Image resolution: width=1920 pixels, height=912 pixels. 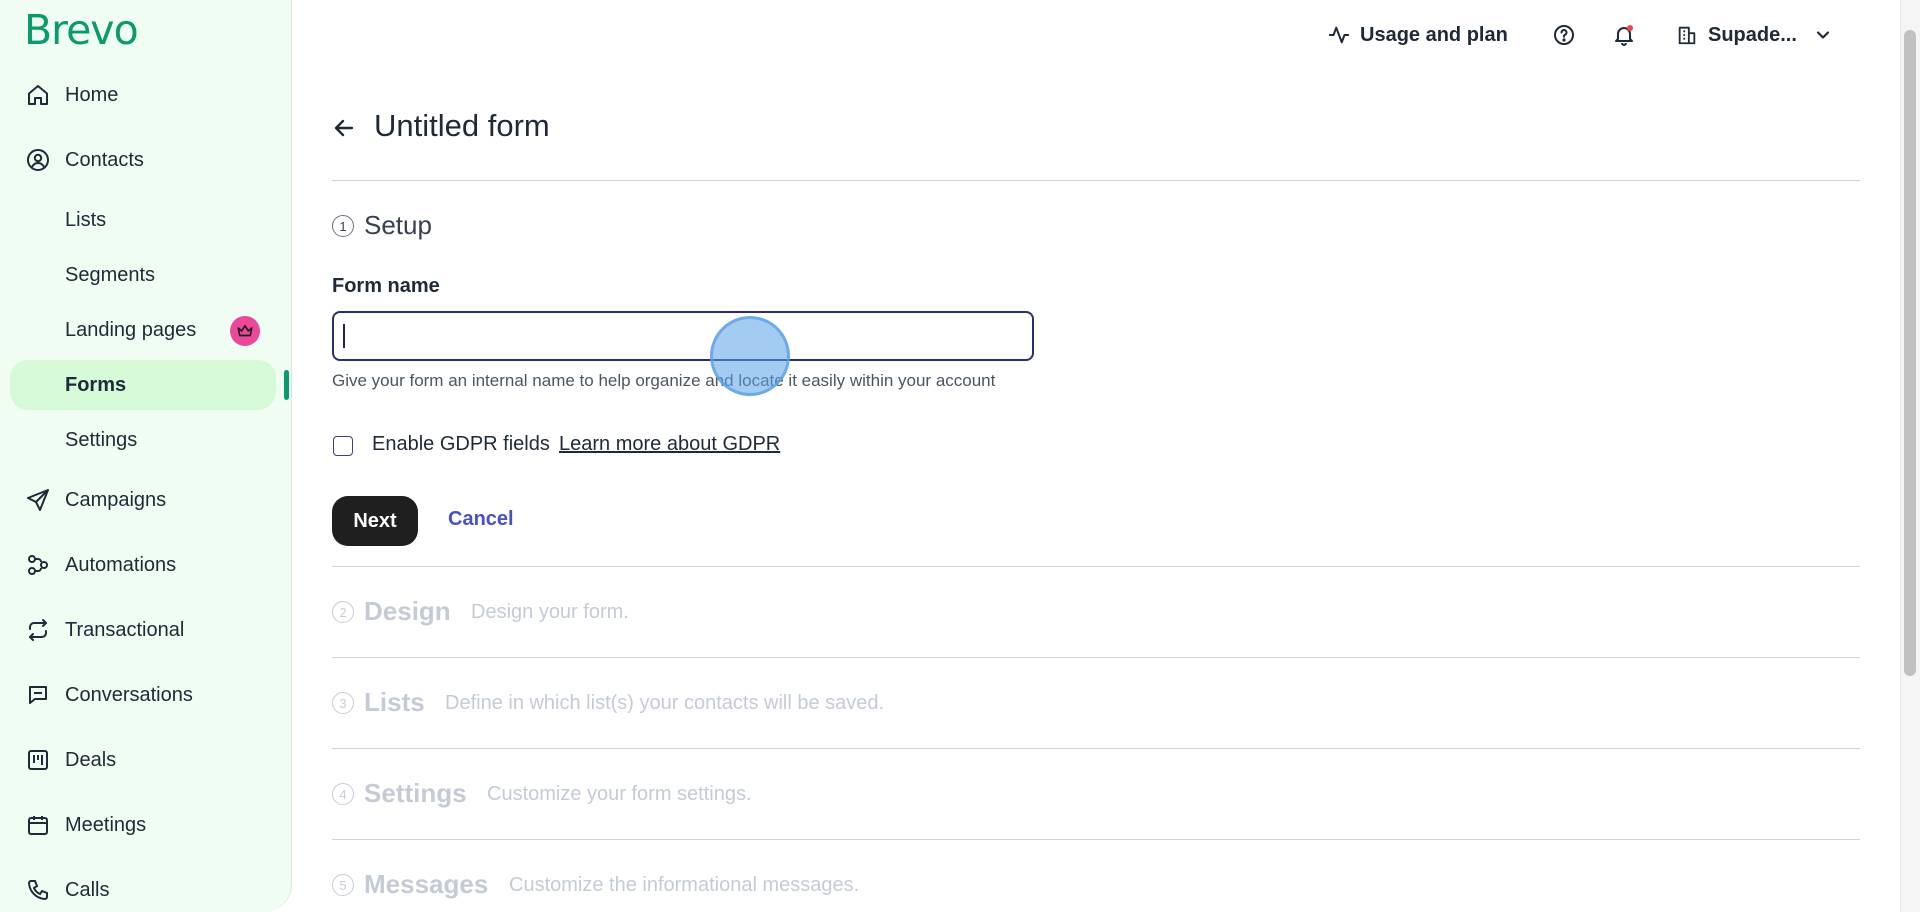 What do you see at coordinates (106, 824) in the screenshot?
I see `sidebar-item-label: Meetings` at bounding box center [106, 824].